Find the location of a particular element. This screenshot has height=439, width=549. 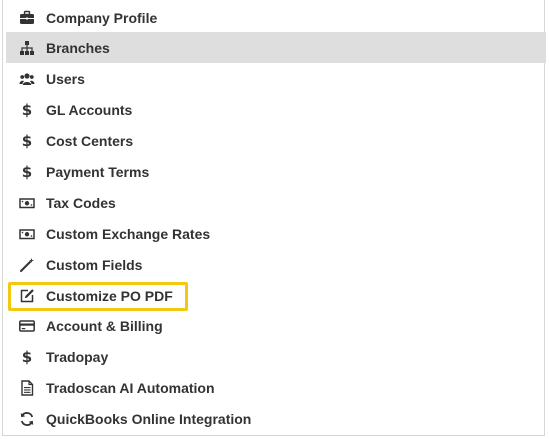

menu-item-label: Custom Fields is located at coordinates (94, 264).